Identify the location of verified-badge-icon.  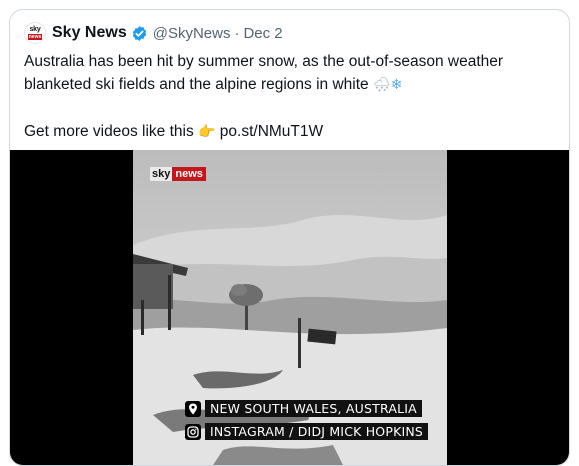
(139, 33).